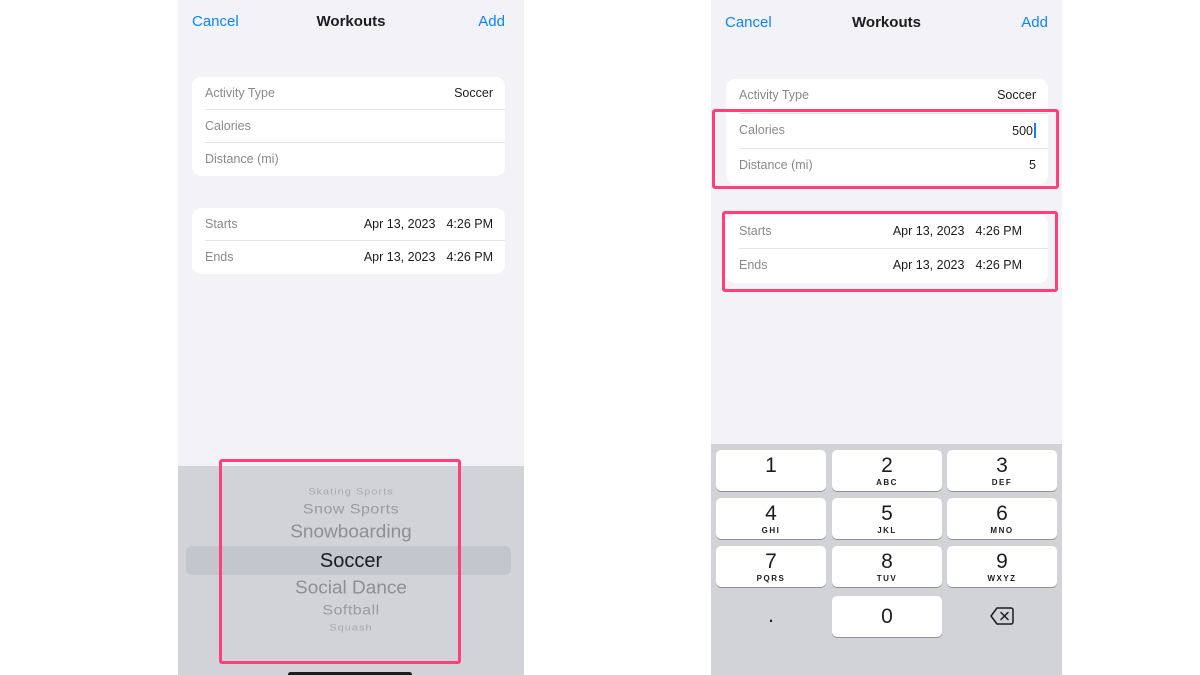  What do you see at coordinates (221, 224) in the screenshot?
I see `row-label: Starts` at bounding box center [221, 224].